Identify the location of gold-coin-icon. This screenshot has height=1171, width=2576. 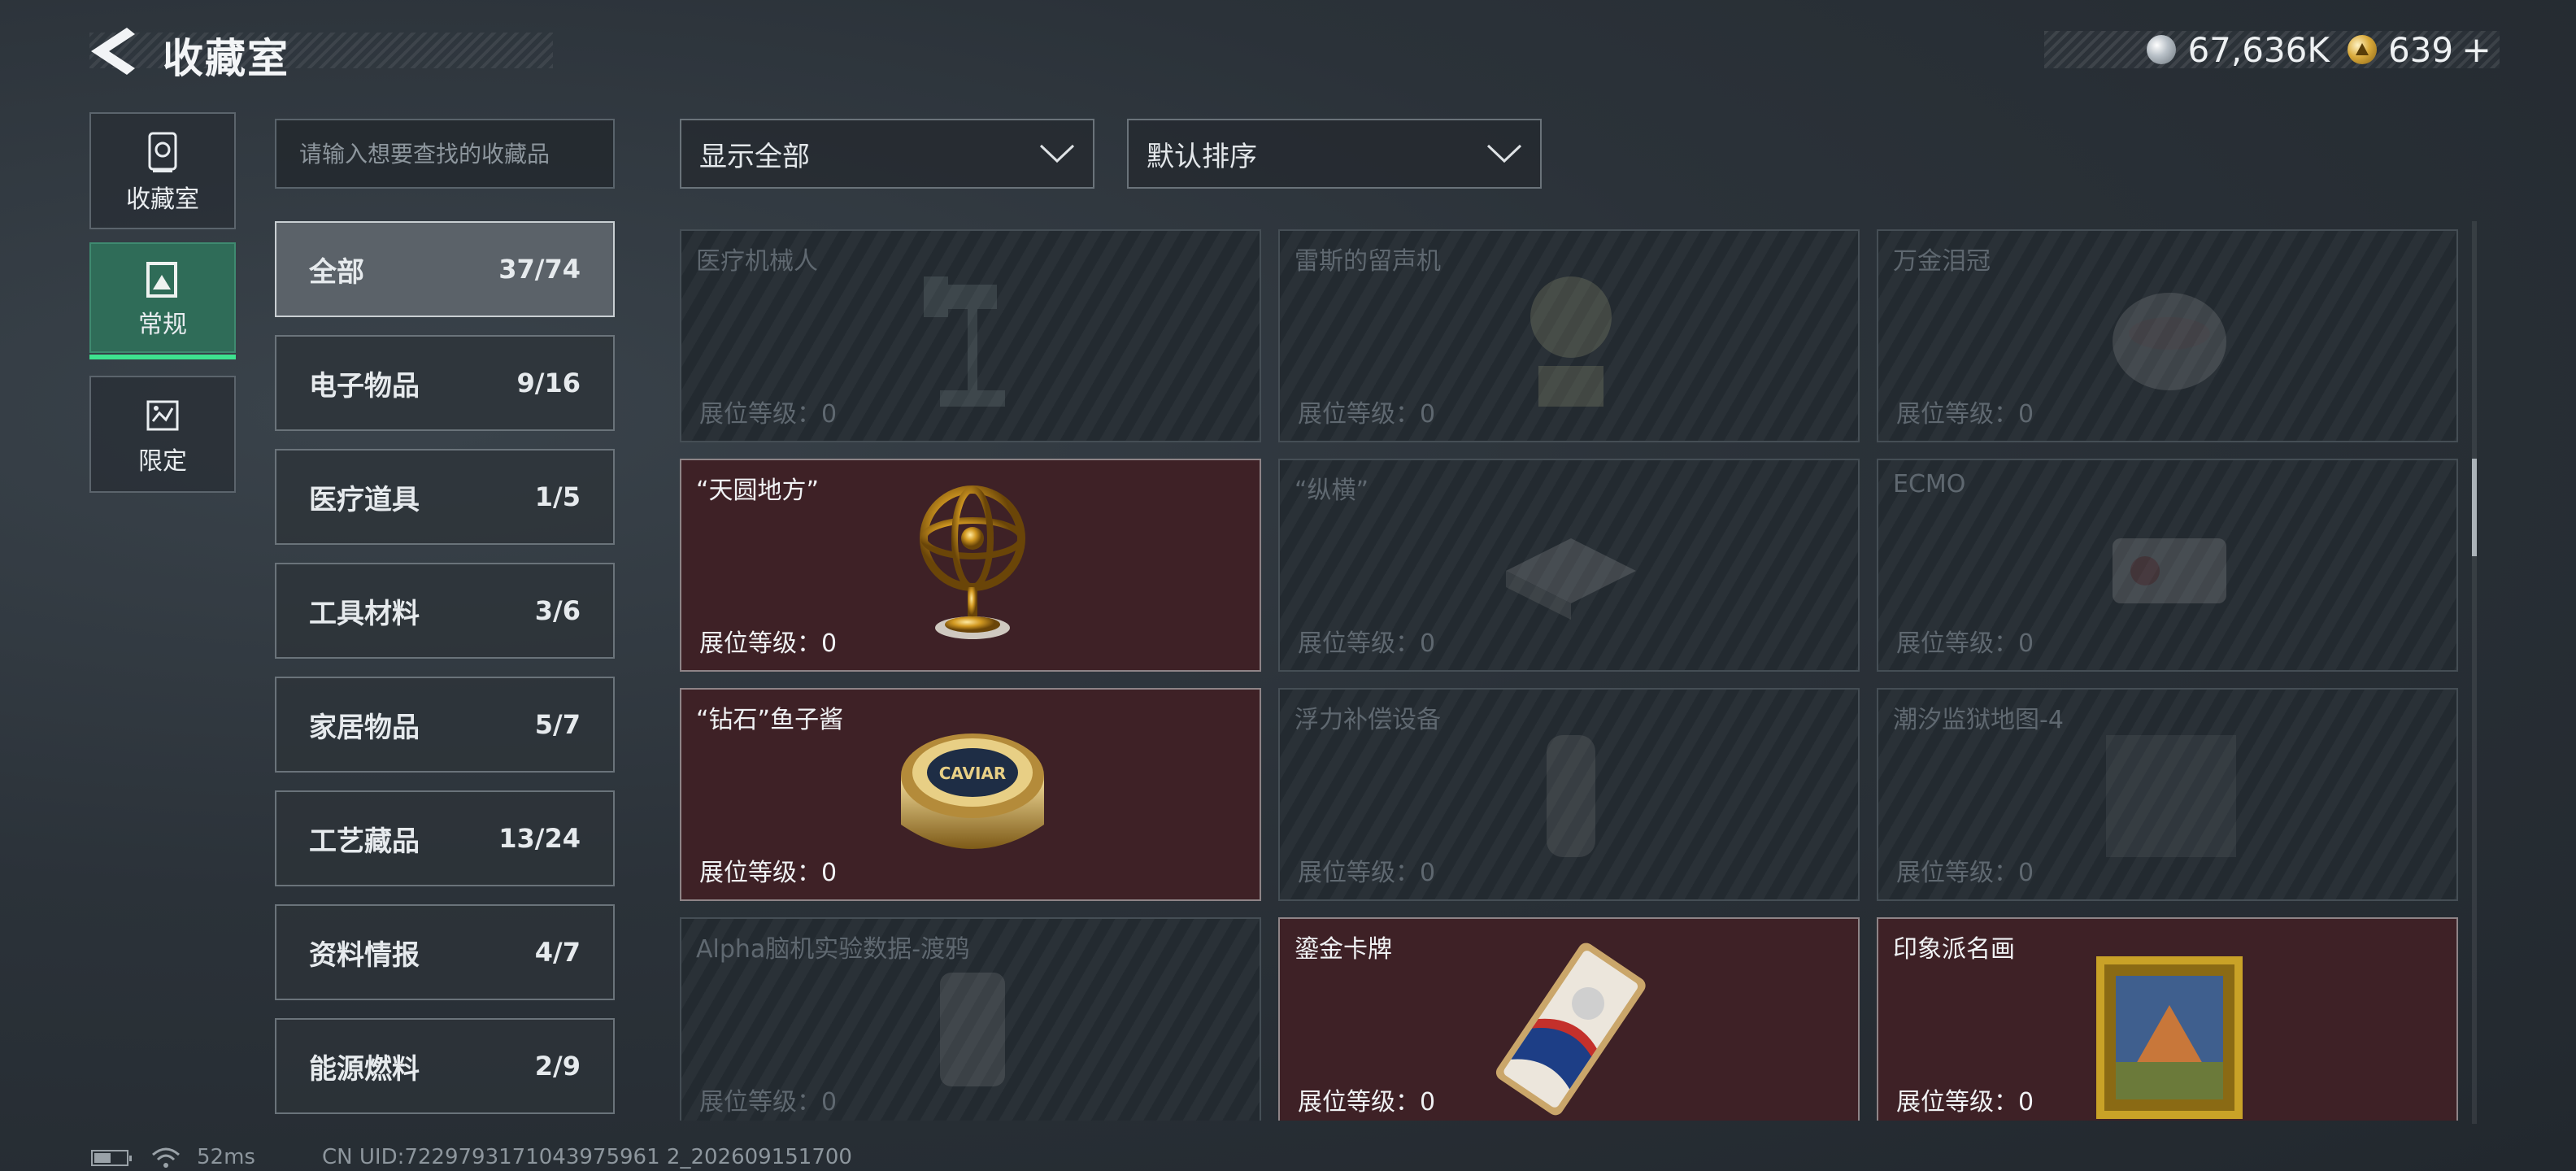
(2362, 49).